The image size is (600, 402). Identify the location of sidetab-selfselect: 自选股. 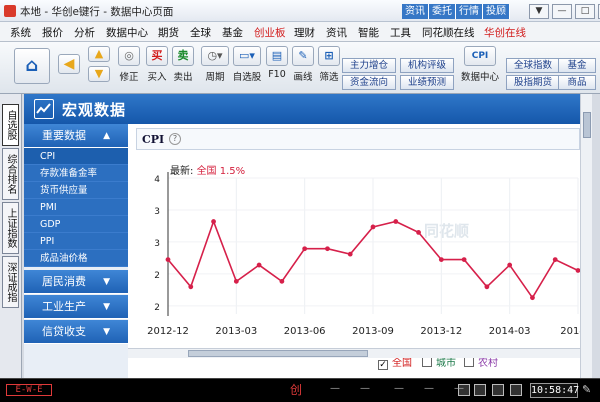
(10, 125).